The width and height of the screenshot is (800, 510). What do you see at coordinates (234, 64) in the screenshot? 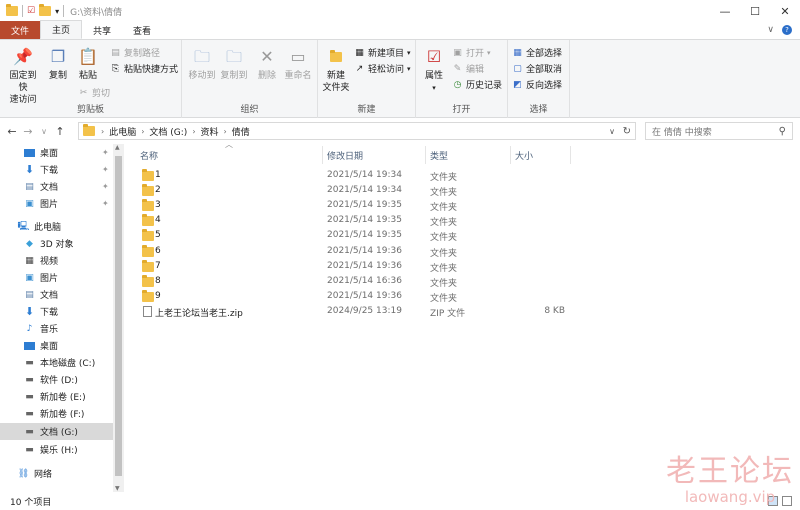
I see `copy-to-button: 🗀 复制到` at bounding box center [234, 64].